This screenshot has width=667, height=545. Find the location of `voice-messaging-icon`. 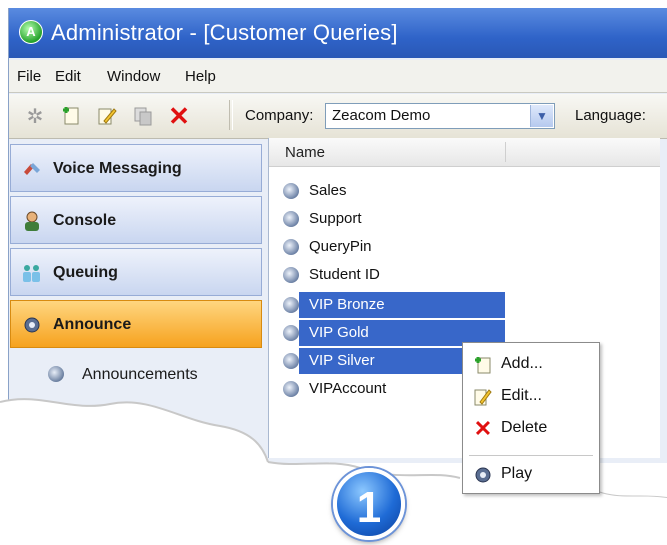

voice-messaging-icon is located at coordinates (32, 169).